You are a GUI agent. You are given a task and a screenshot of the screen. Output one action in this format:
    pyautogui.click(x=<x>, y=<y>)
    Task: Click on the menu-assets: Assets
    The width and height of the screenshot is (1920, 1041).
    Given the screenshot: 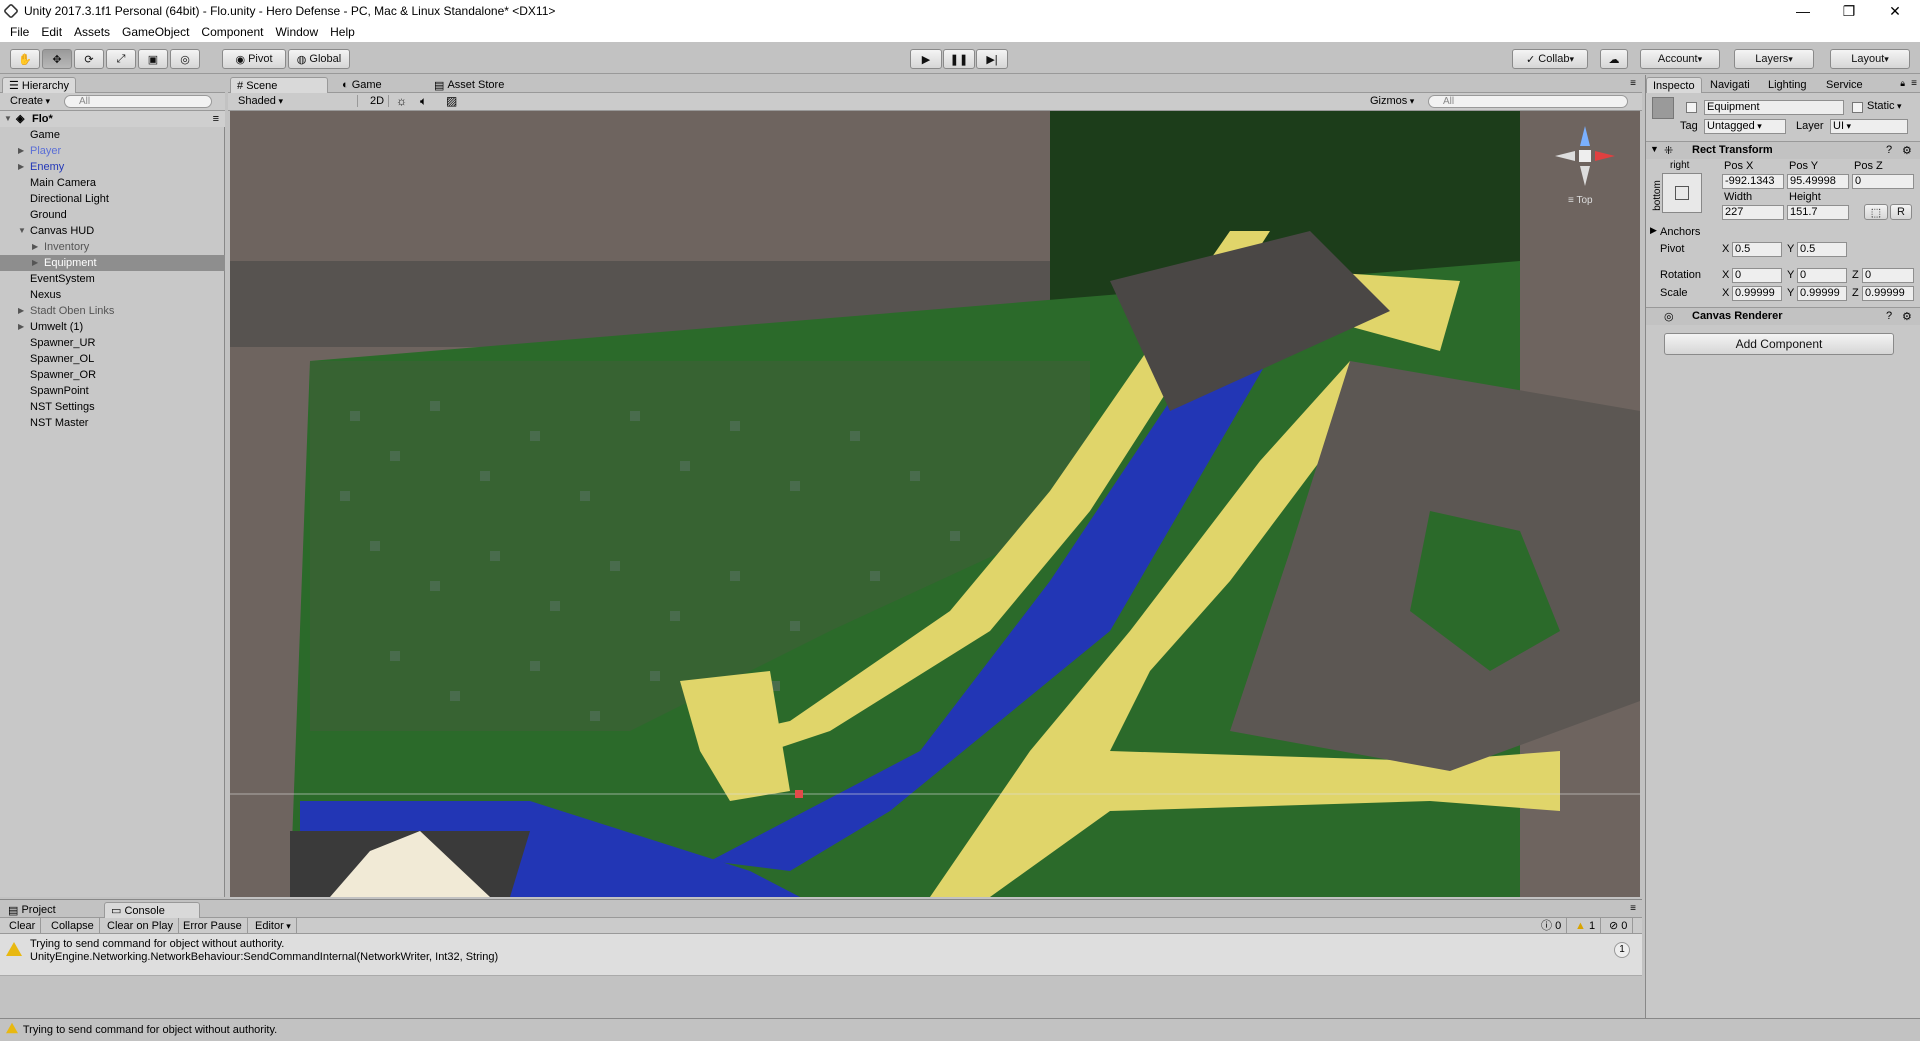 What is the action you would take?
    pyautogui.click(x=92, y=32)
    